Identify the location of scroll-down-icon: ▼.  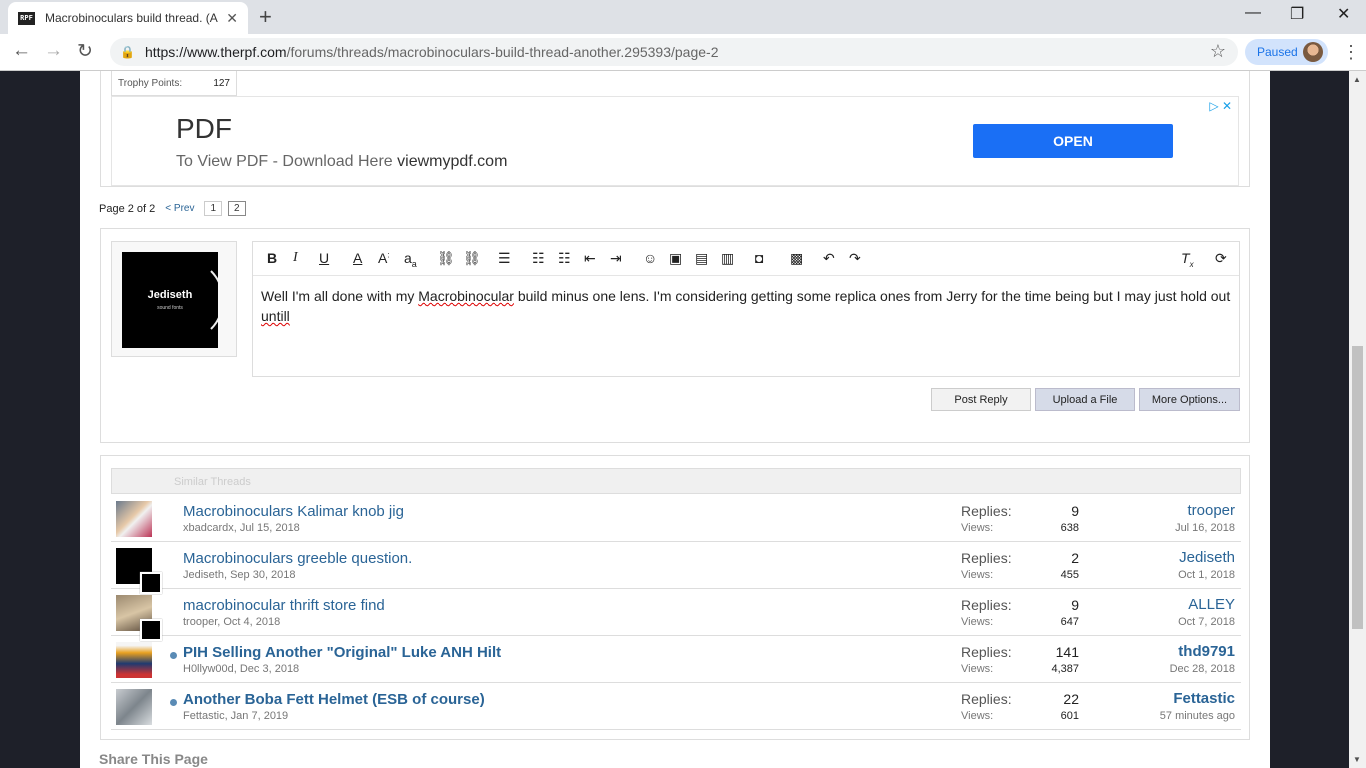
(1357, 759).